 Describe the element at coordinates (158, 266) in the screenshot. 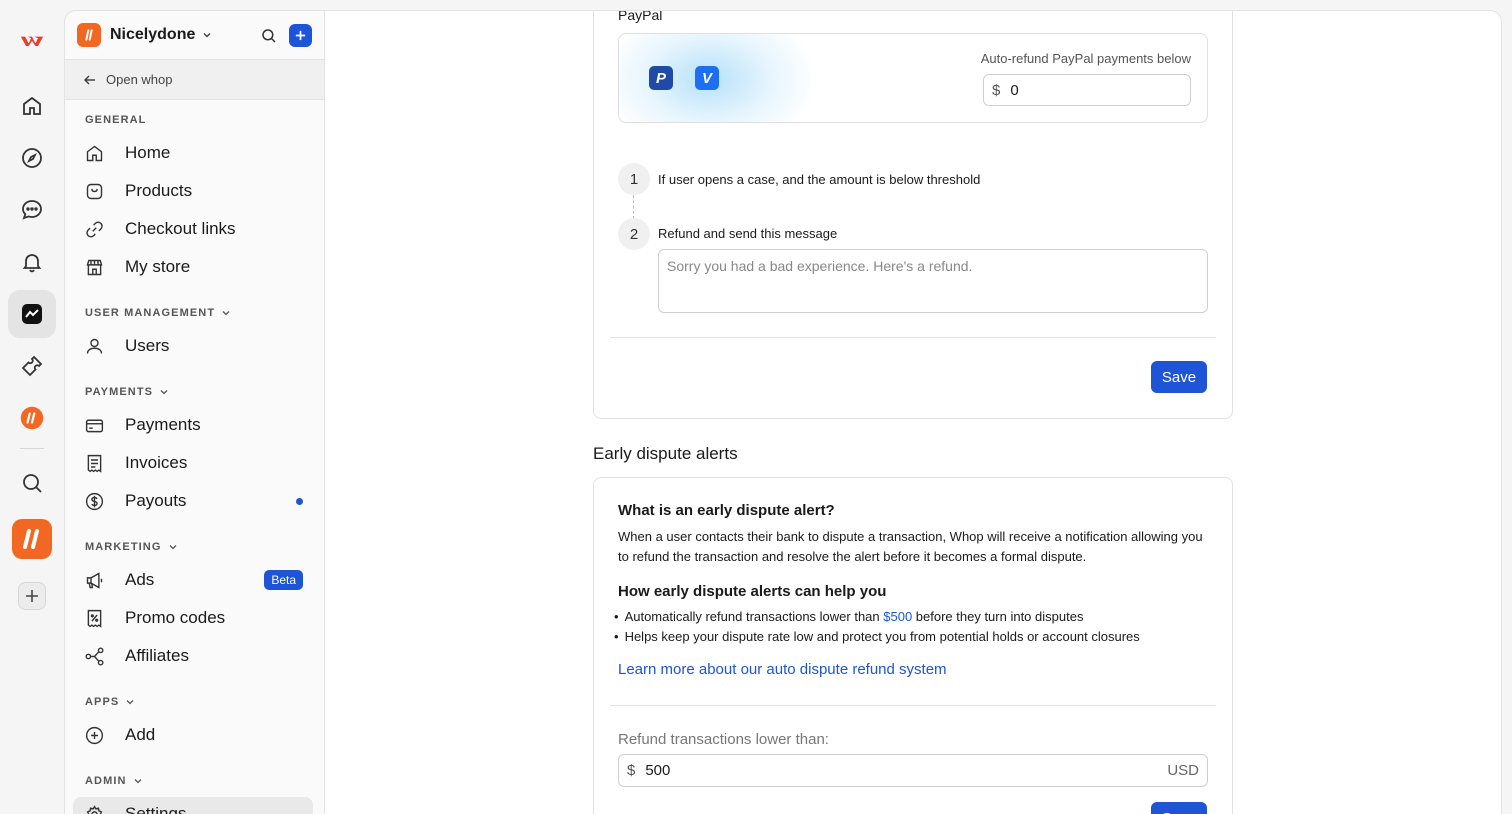

I see `sidebar-item-label: My store` at that location.